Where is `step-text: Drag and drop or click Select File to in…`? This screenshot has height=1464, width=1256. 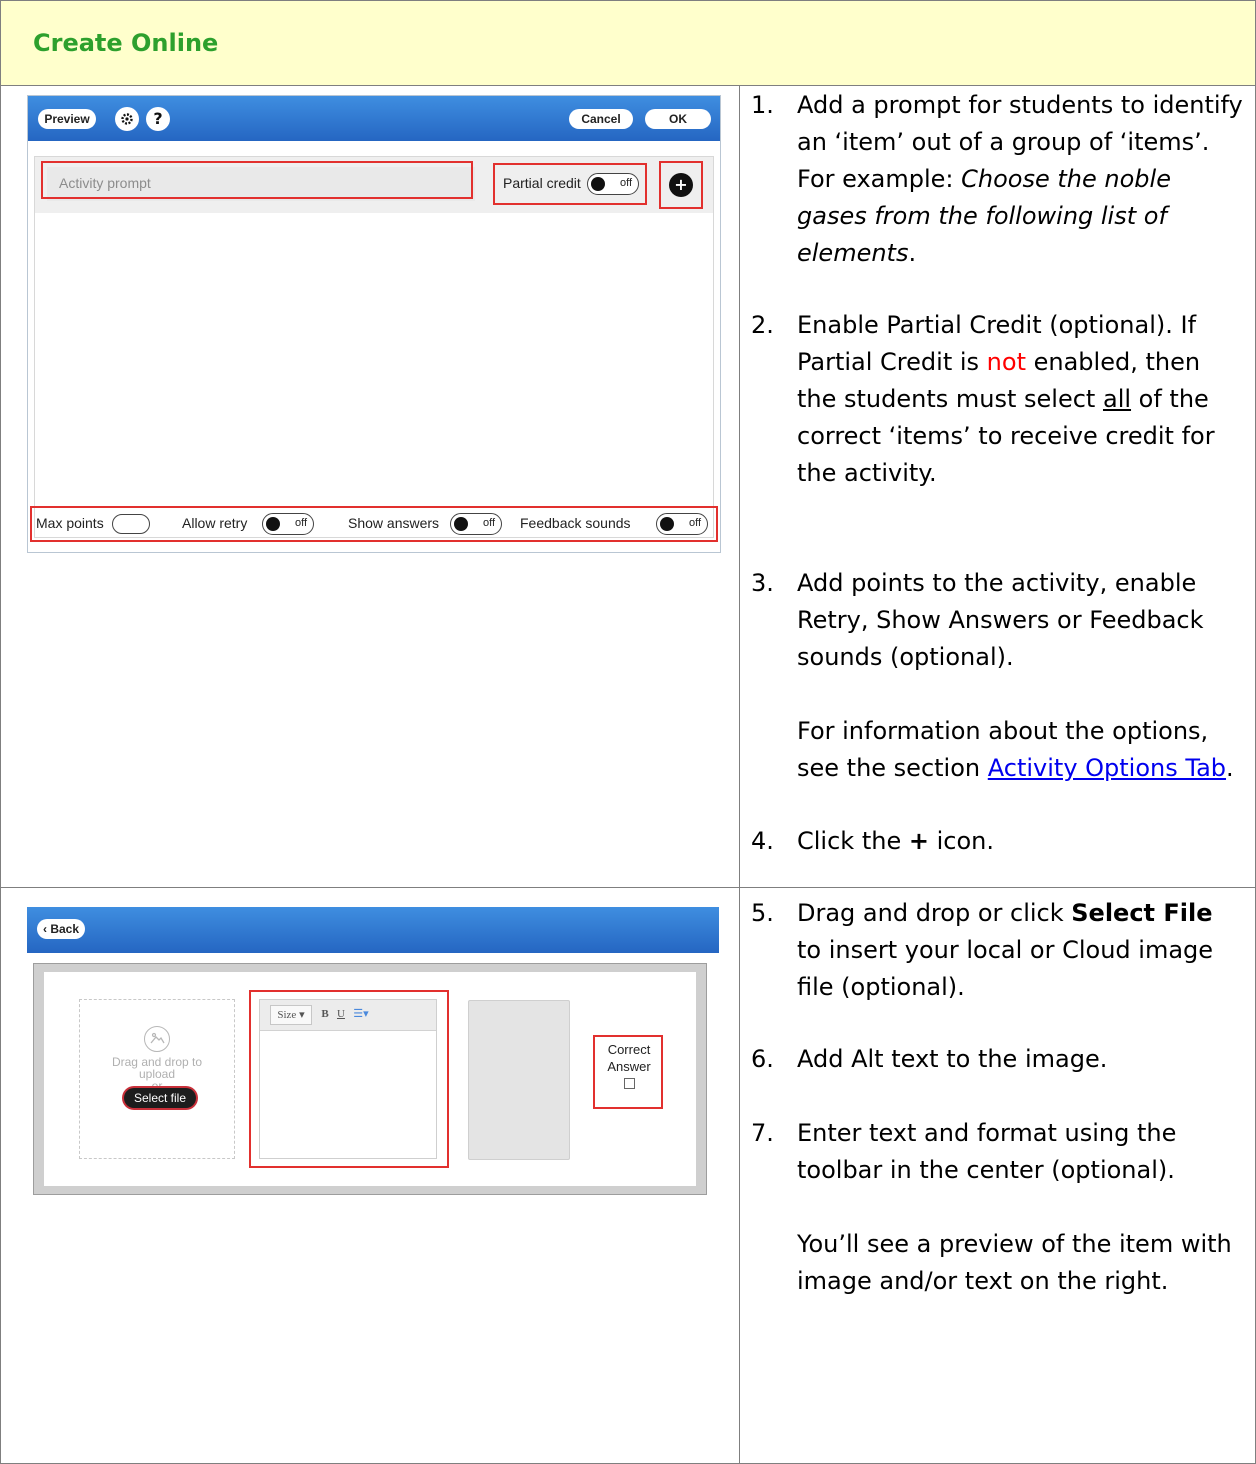 step-text: Drag and drop or click Select File to in… is located at coordinates (1020, 950).